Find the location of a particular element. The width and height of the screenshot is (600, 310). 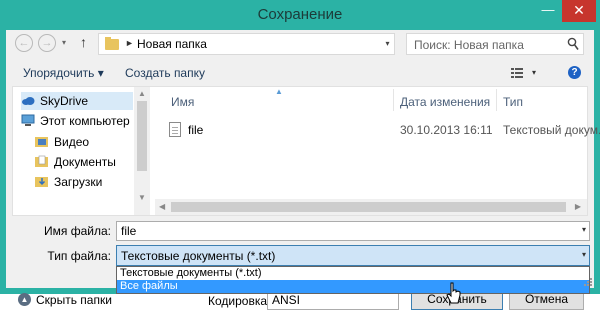

sidebar-item-label: SkyDrive is located at coordinates (64, 101).